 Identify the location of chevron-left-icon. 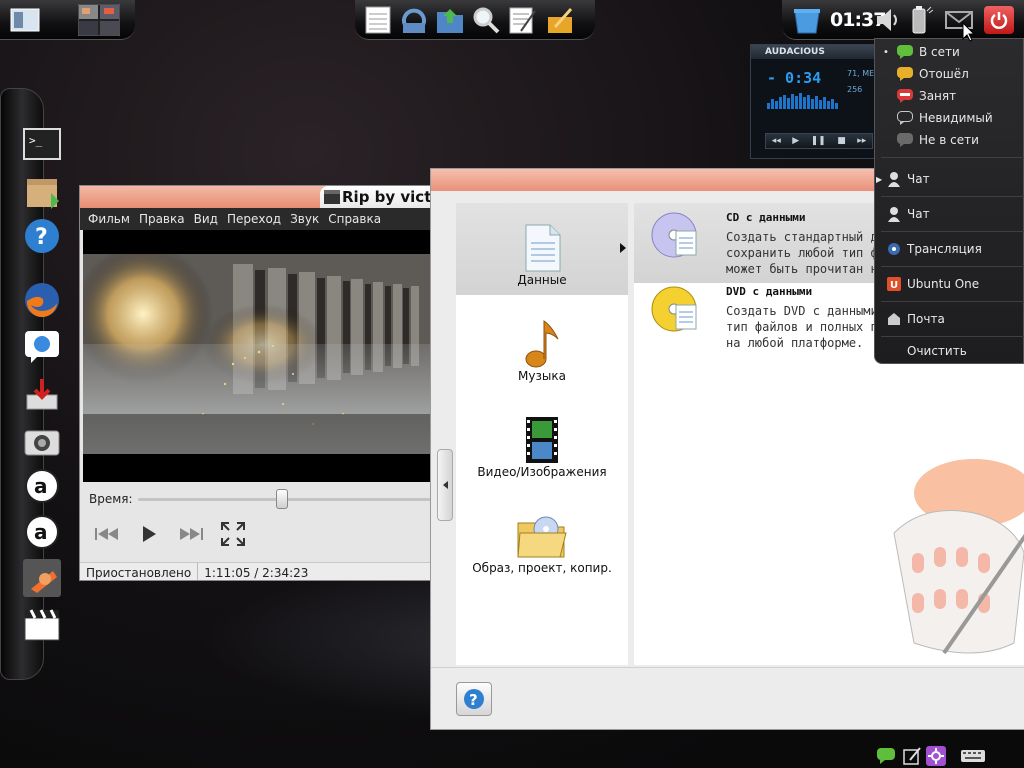
(445, 485).